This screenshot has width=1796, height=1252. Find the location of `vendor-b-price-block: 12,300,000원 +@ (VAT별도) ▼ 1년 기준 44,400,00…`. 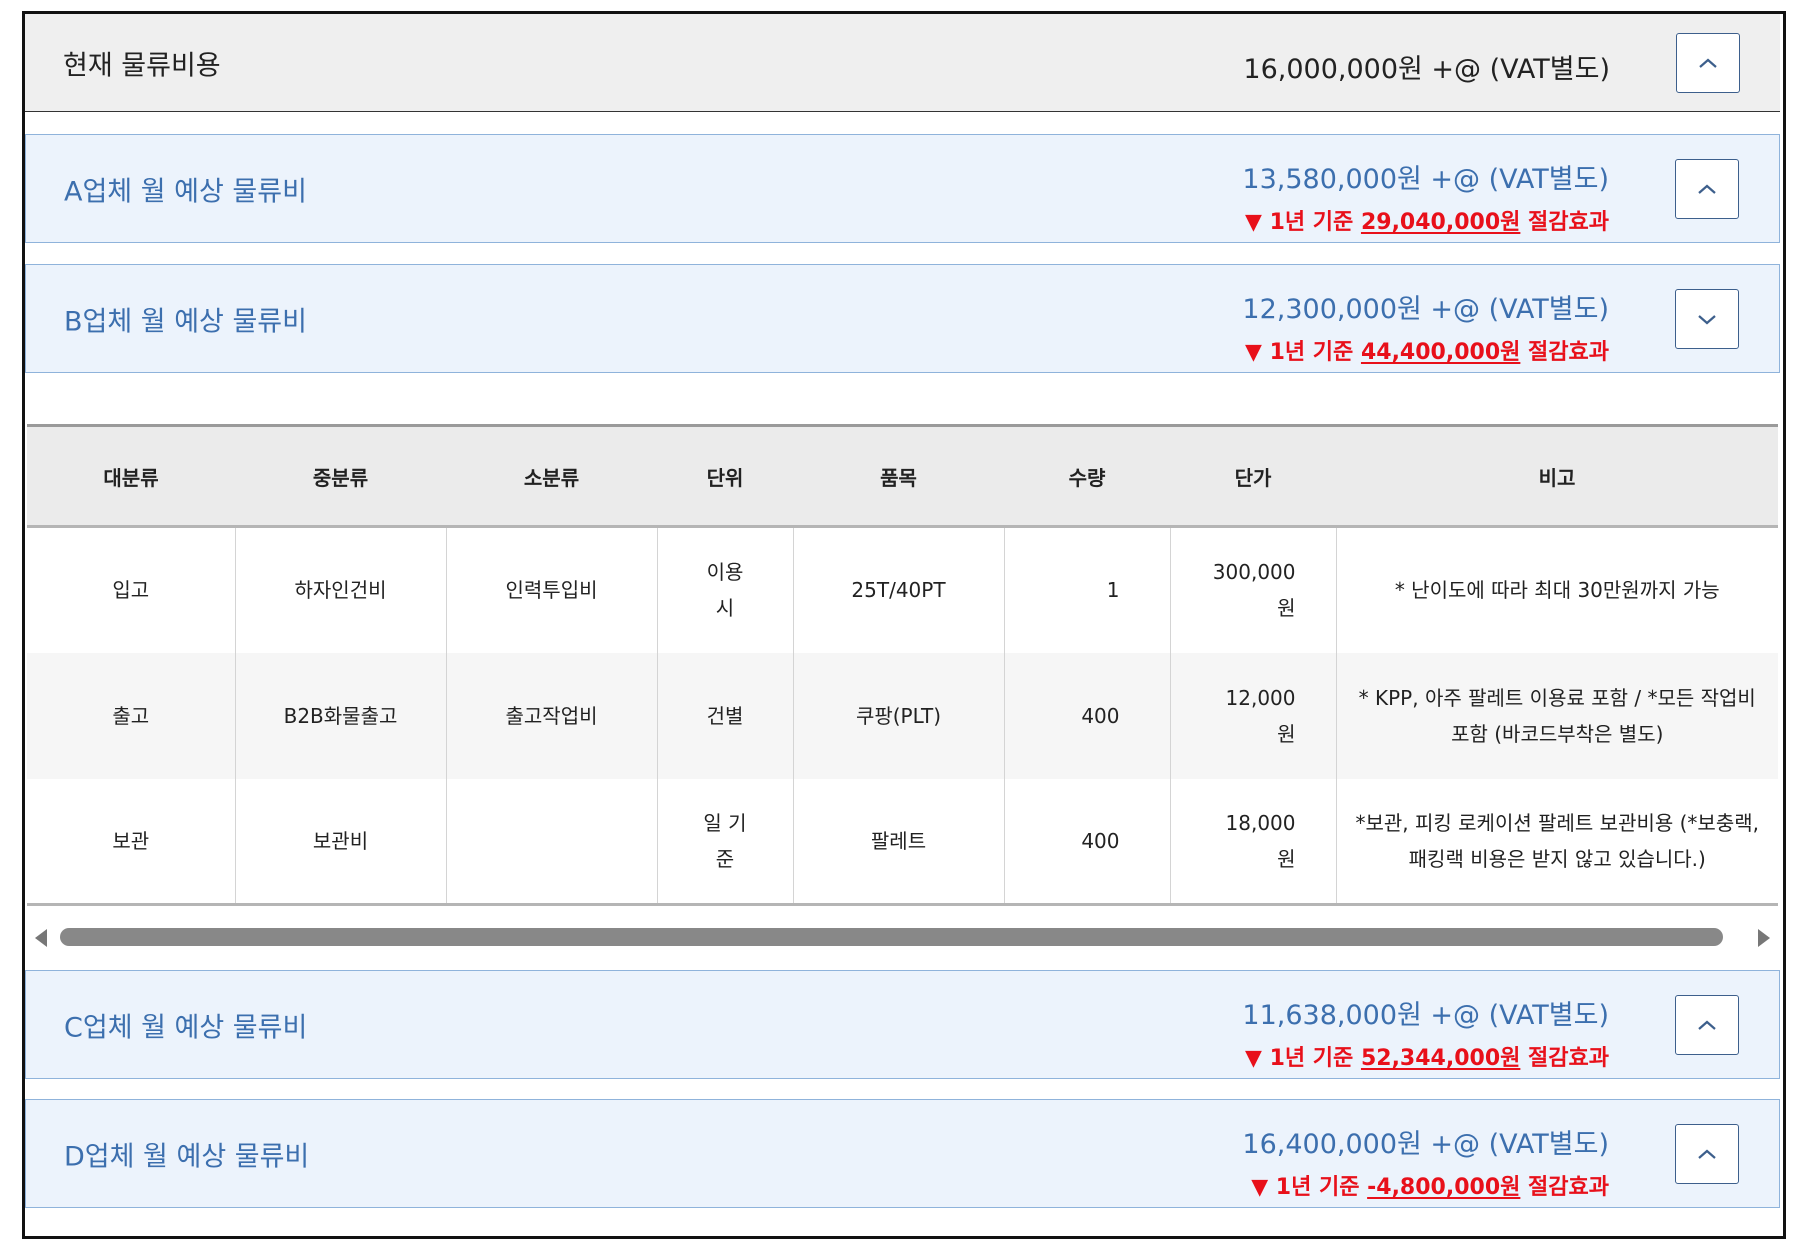

vendor-b-price-block: 12,300,000원 +@ (VAT별도) ▼ 1년 기준 44,400,00… is located at coordinates (1425, 326).